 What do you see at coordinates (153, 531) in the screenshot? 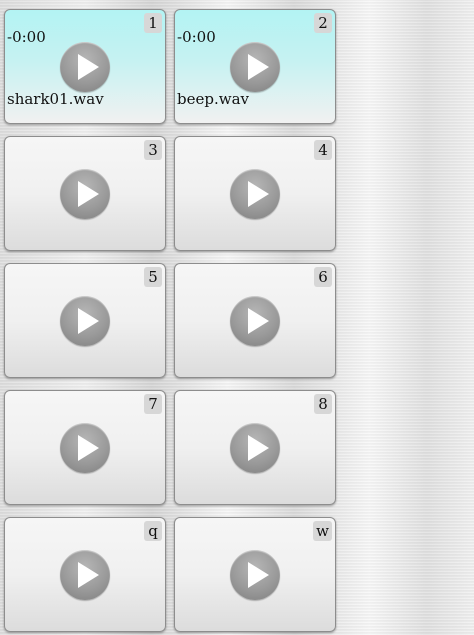
I see `pad-key-badge: q` at bounding box center [153, 531].